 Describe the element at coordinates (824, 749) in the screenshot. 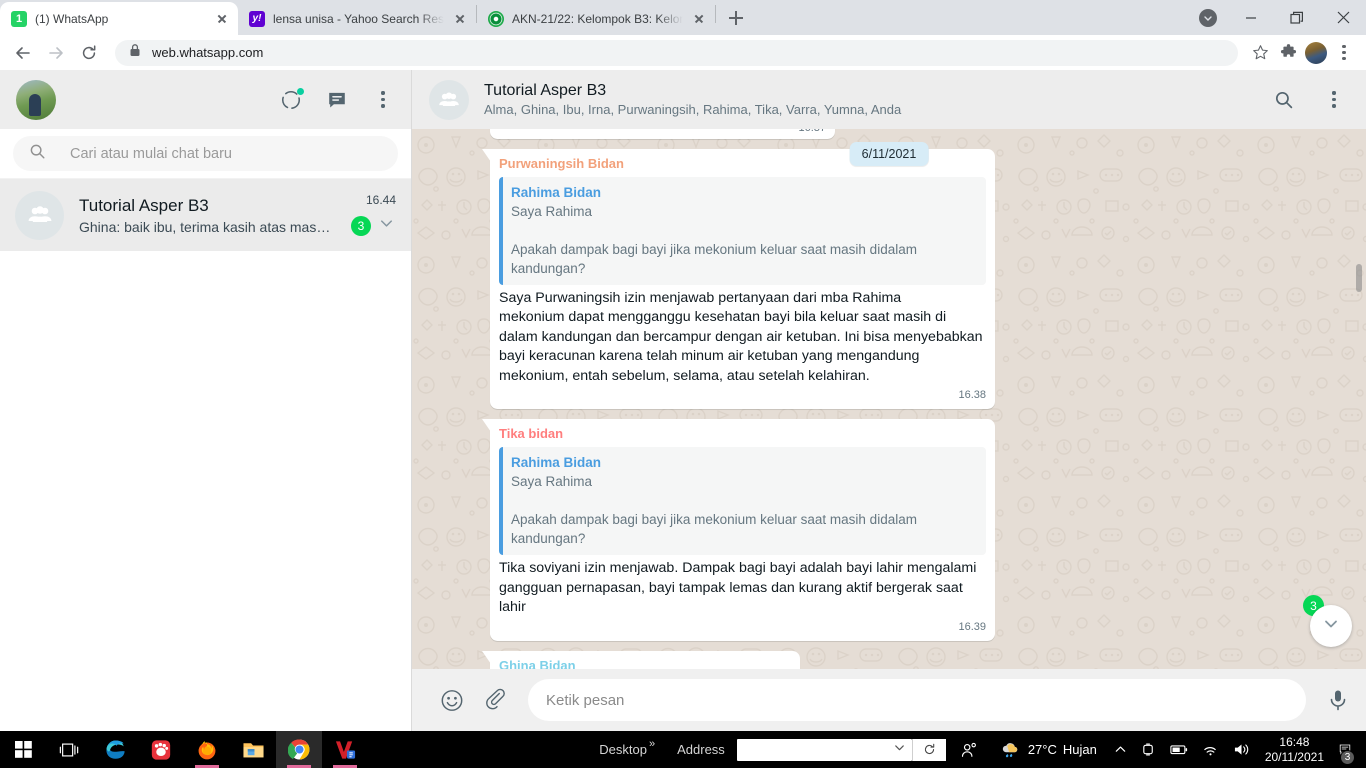

I see `address-input` at that location.